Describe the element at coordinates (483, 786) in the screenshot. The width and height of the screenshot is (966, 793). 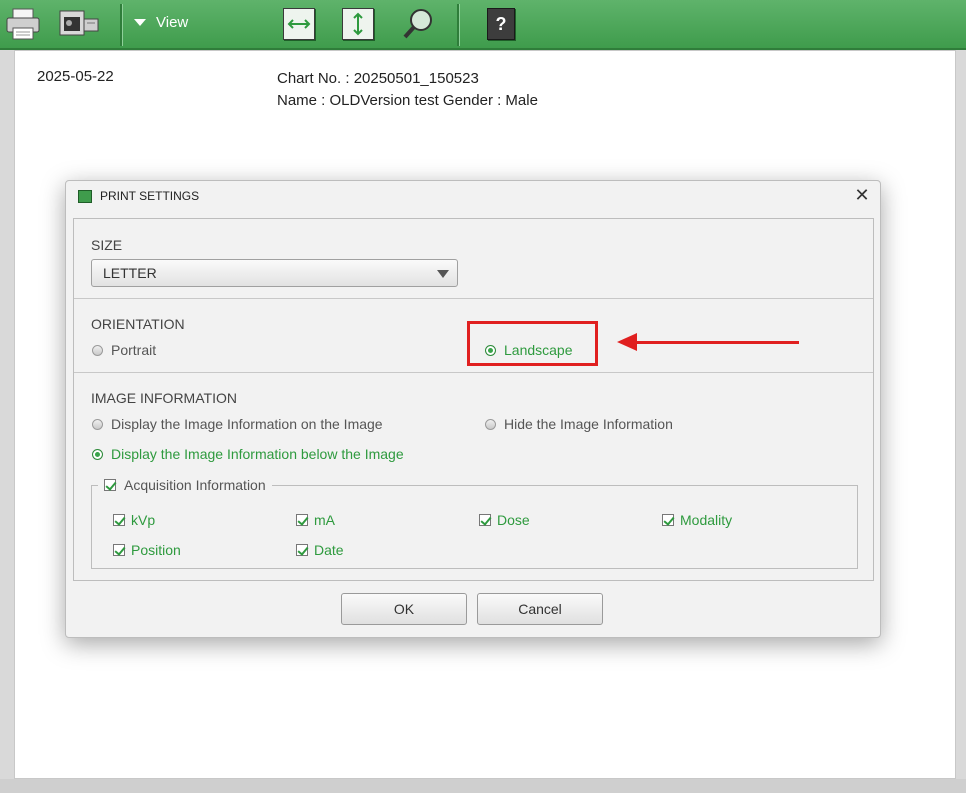
I see `horizontal-scrollbar` at that location.